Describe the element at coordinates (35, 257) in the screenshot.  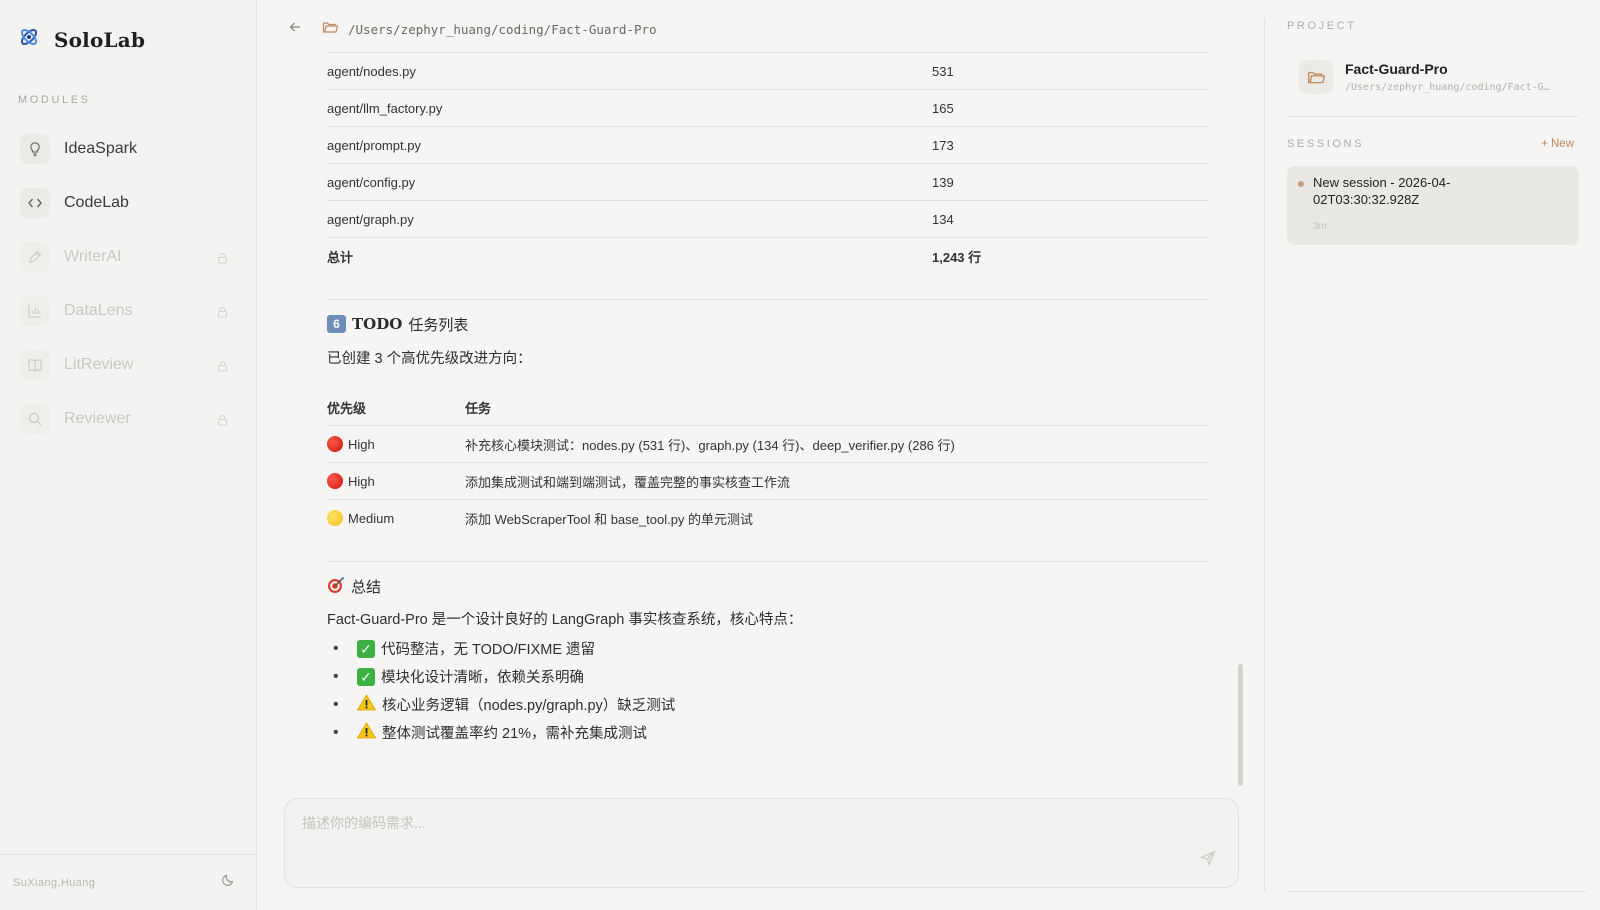
I see `pen-icon` at that location.